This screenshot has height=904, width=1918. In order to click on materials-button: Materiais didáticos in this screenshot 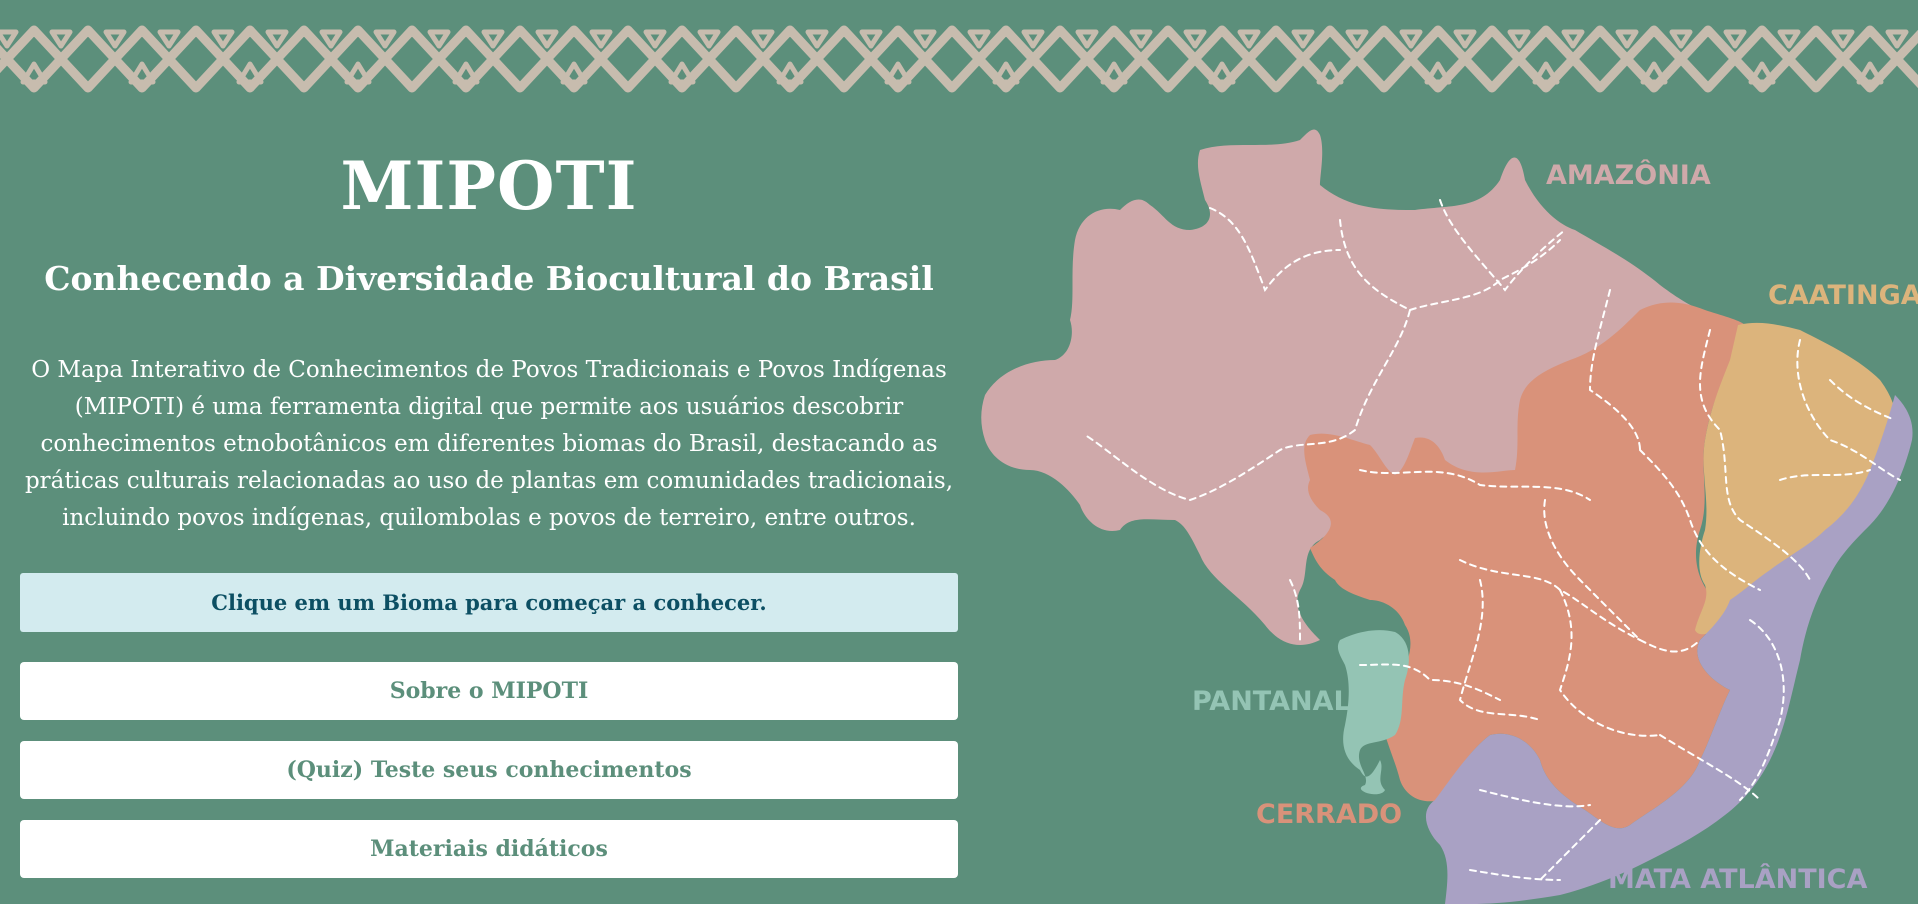, I will do `click(489, 849)`.